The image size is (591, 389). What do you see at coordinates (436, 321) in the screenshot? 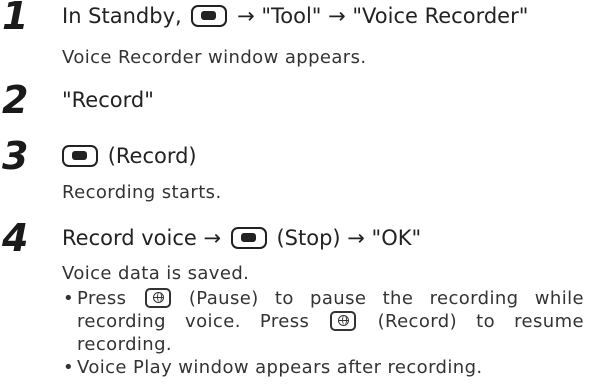
I see `note-1-text-d: (Record) to` at bounding box center [436, 321].